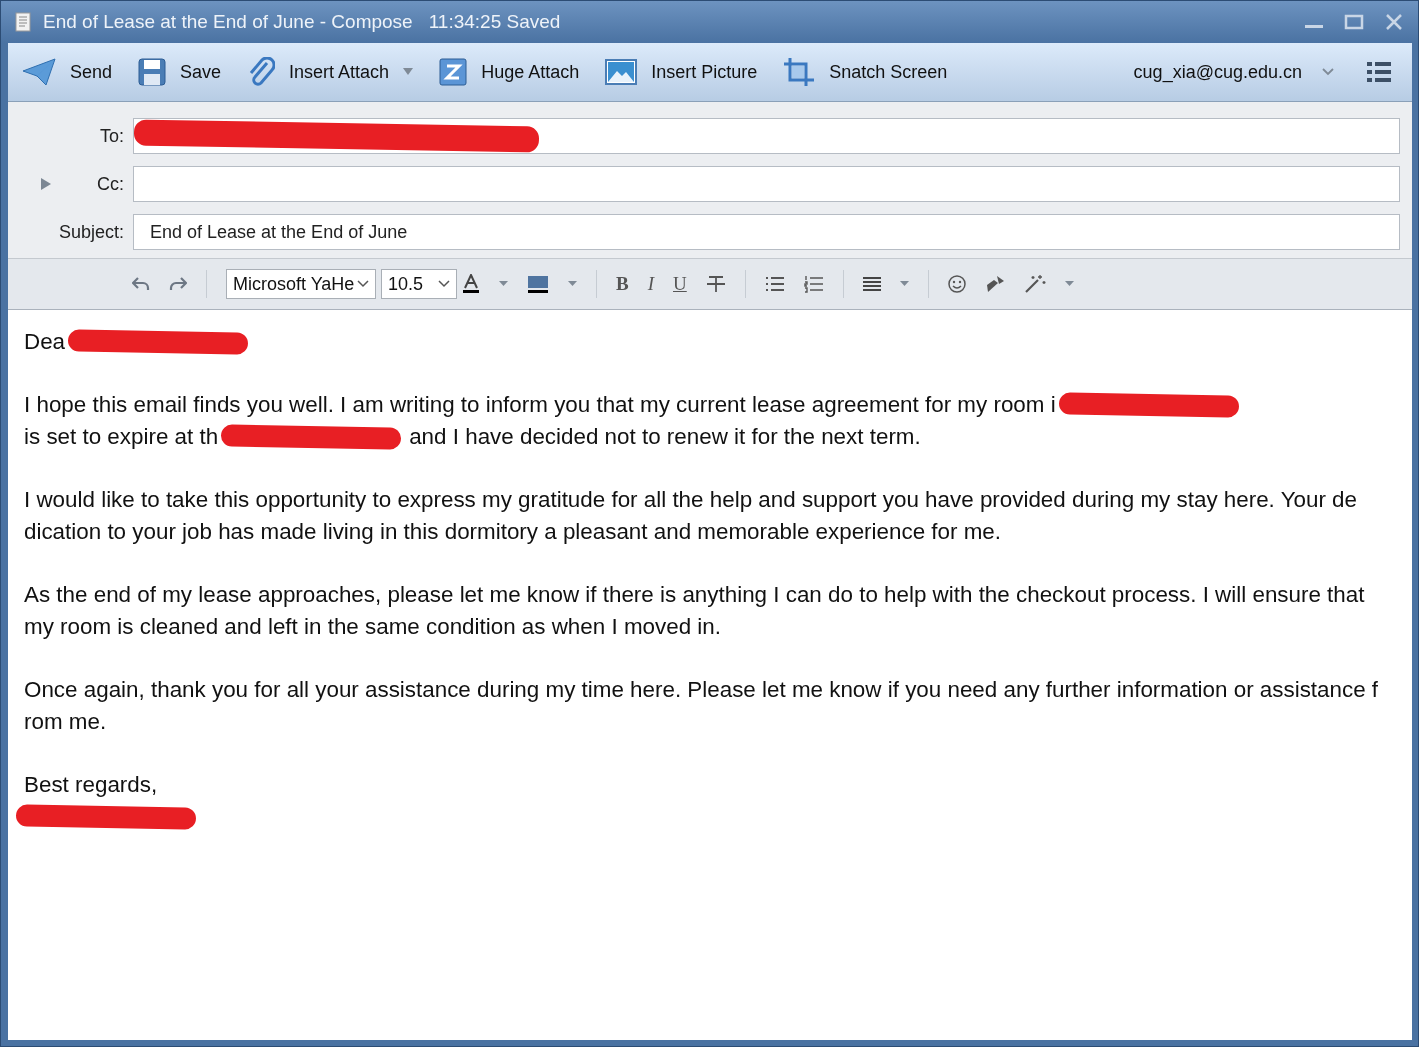 This screenshot has width=1419, height=1047. What do you see at coordinates (45, 342) in the screenshot?
I see `body-text: Dea` at bounding box center [45, 342].